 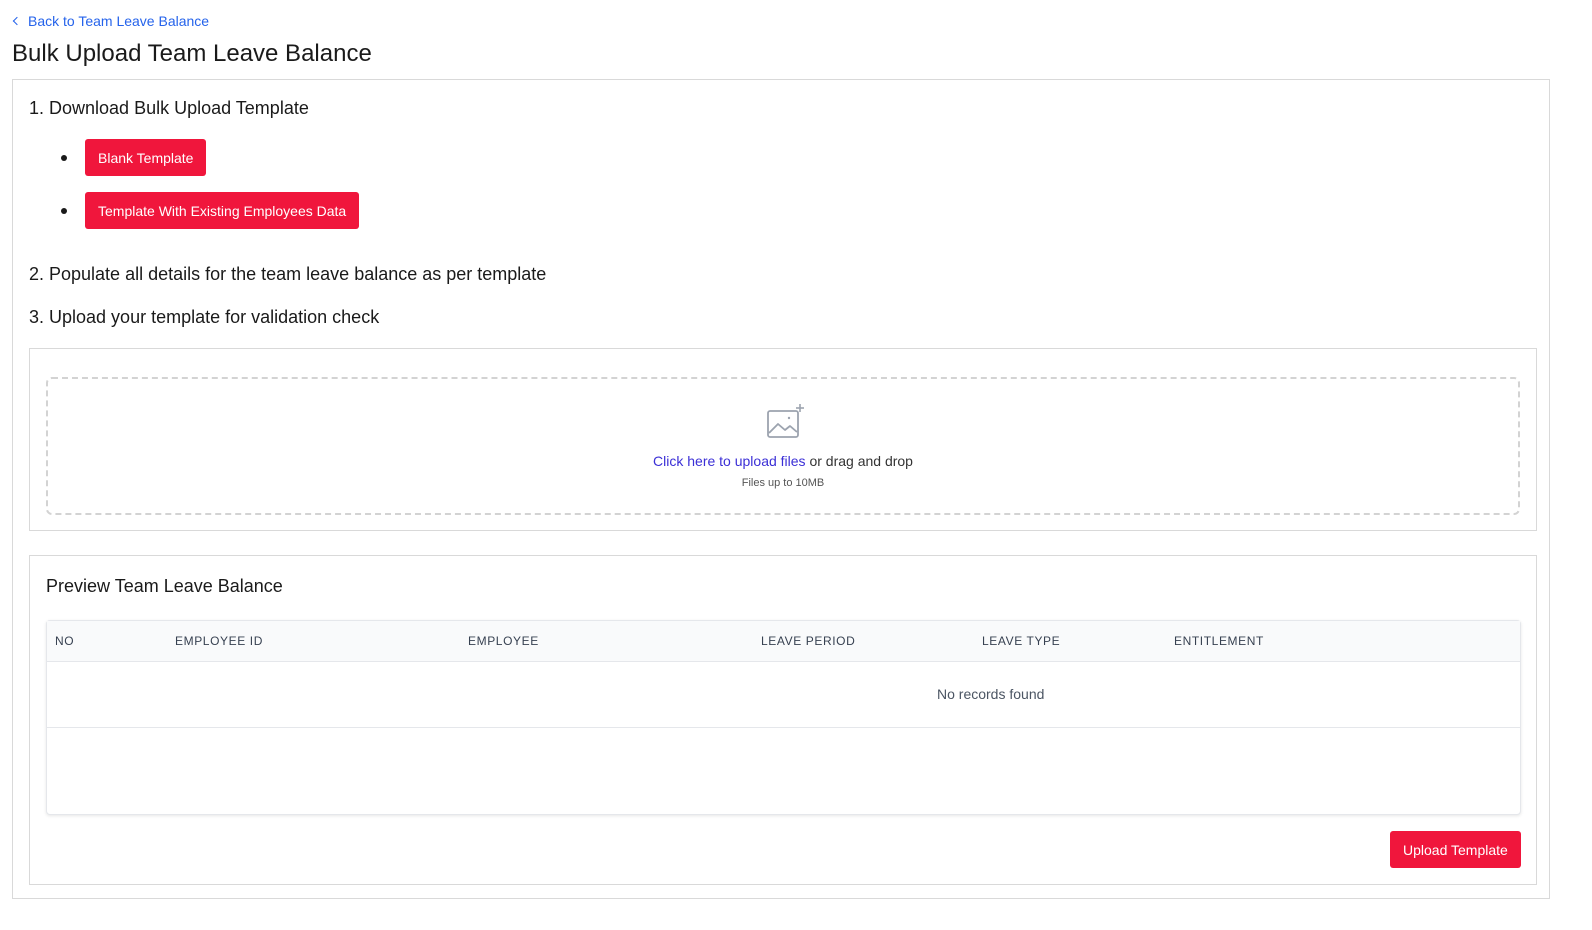 I want to click on file-size-hint: Files up to 10MB, so click(x=783, y=483).